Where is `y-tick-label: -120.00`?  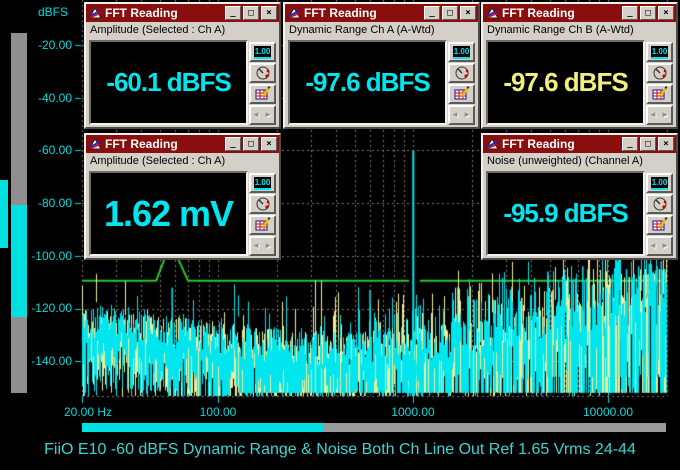 y-tick-label: -120.00 is located at coordinates (51, 308).